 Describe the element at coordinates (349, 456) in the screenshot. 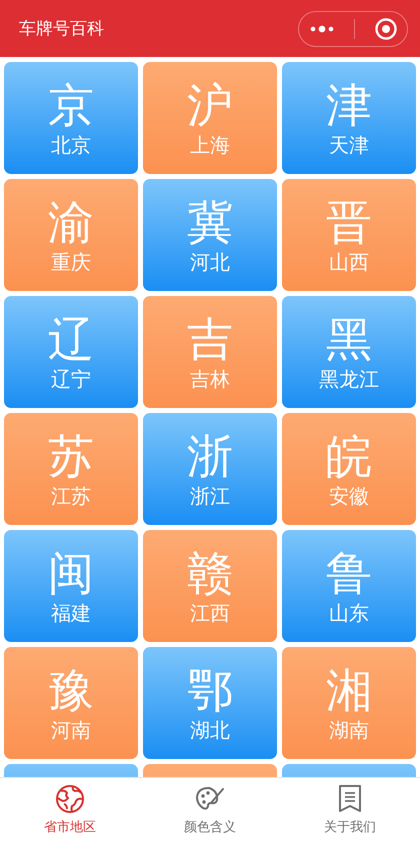

I see `plate-abbreviation: 皖` at that location.